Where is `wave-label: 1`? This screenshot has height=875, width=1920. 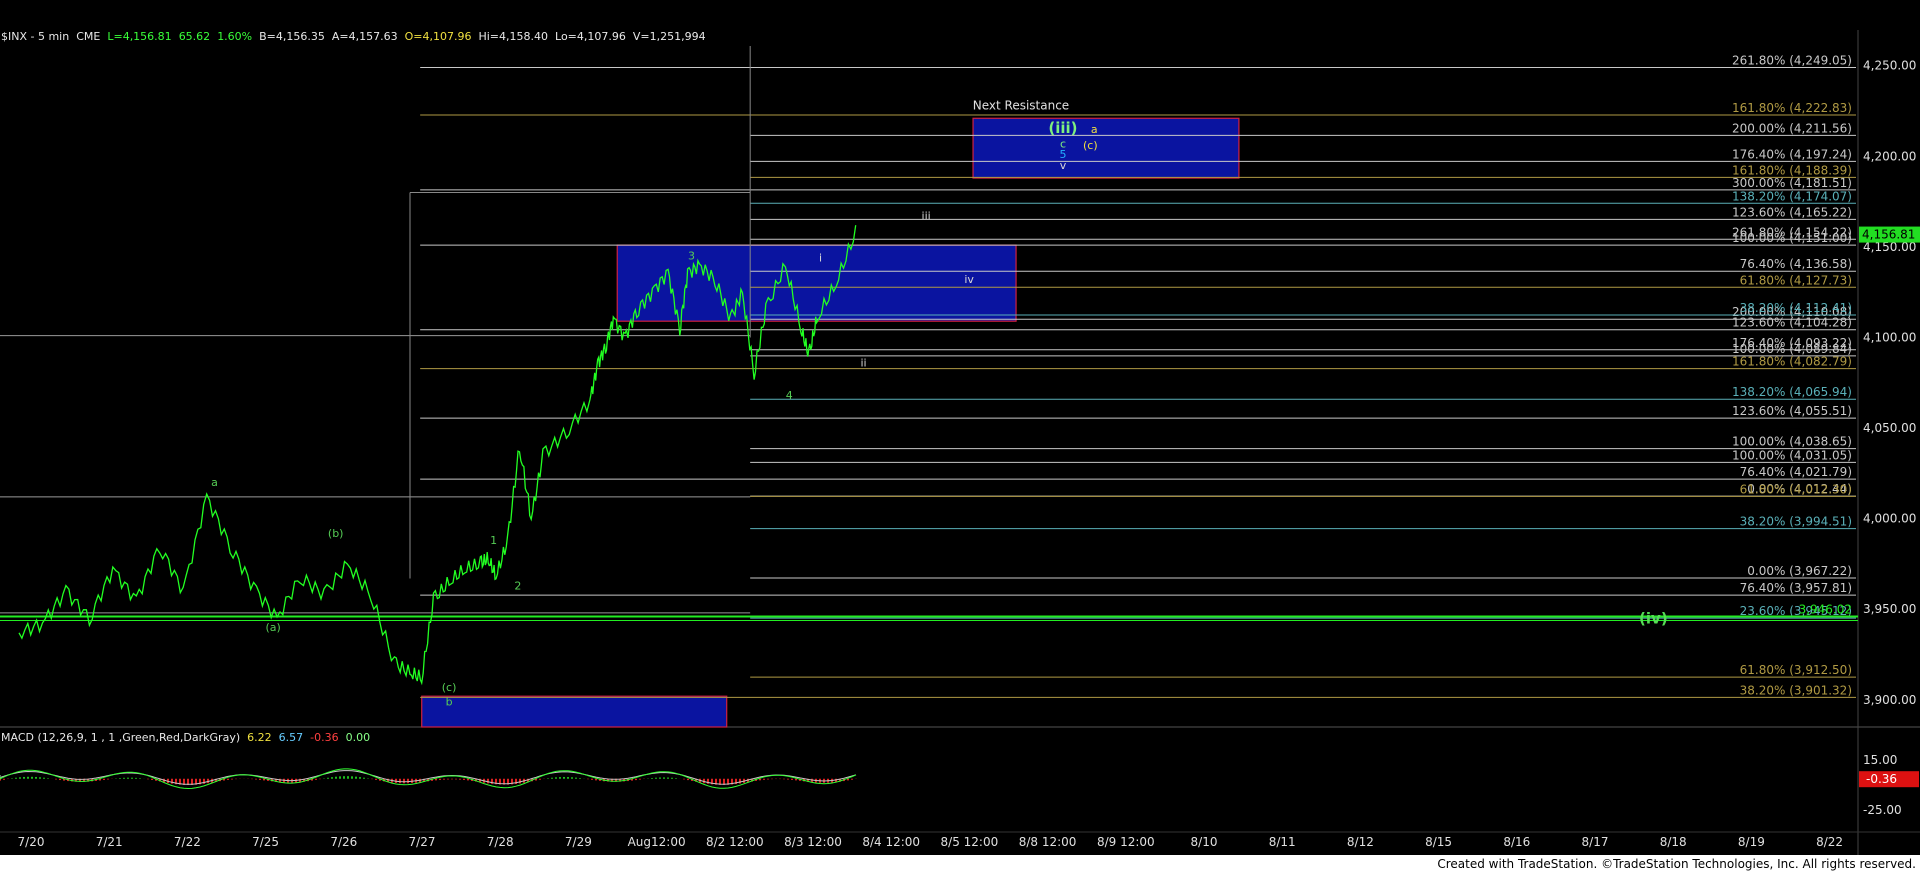
wave-label: 1 is located at coordinates (493, 540).